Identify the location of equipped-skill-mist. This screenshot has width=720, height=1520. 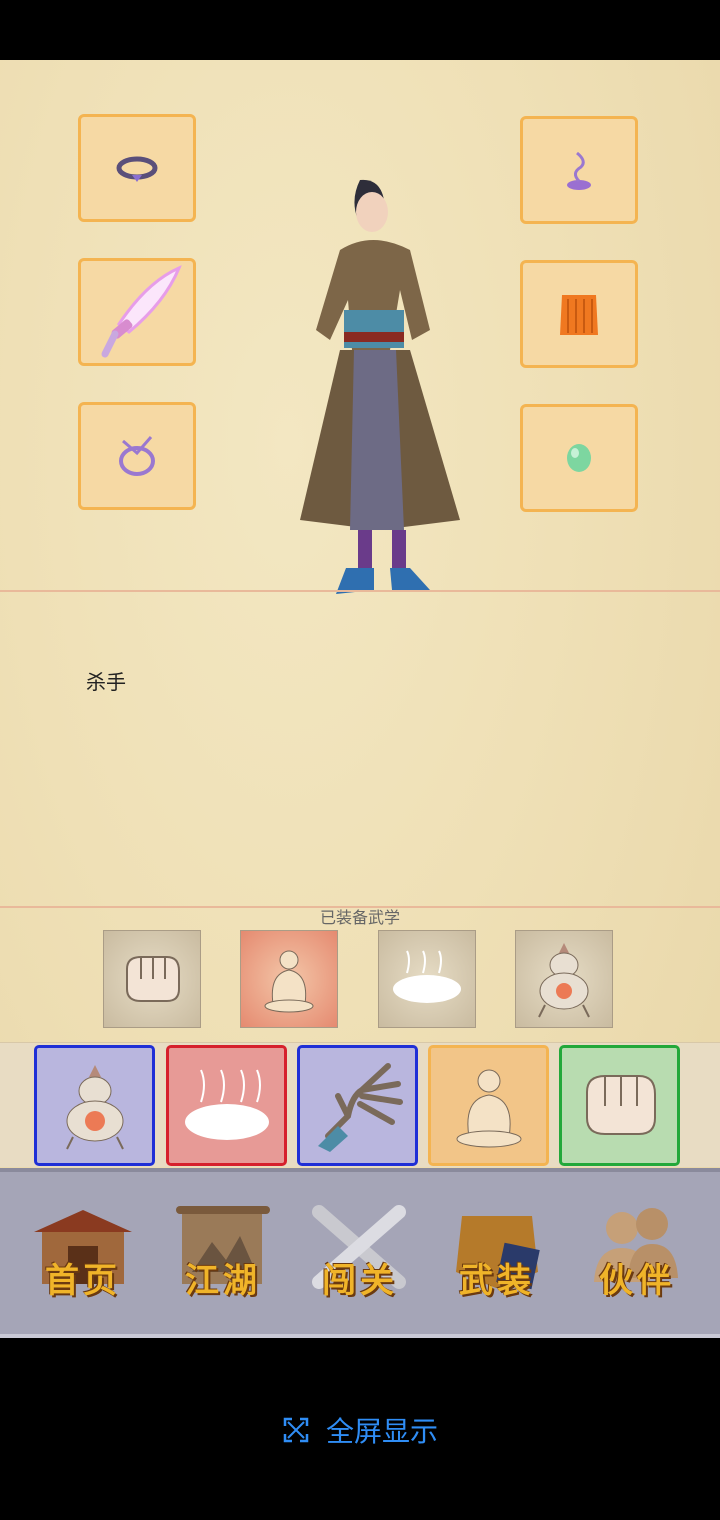
(427, 979).